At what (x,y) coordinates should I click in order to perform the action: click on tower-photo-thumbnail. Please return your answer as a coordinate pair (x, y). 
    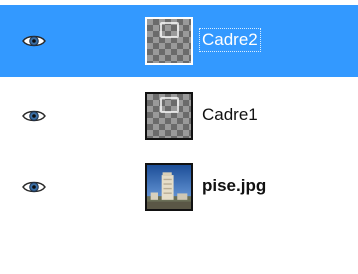
    Looking at the image, I should click on (169, 187).